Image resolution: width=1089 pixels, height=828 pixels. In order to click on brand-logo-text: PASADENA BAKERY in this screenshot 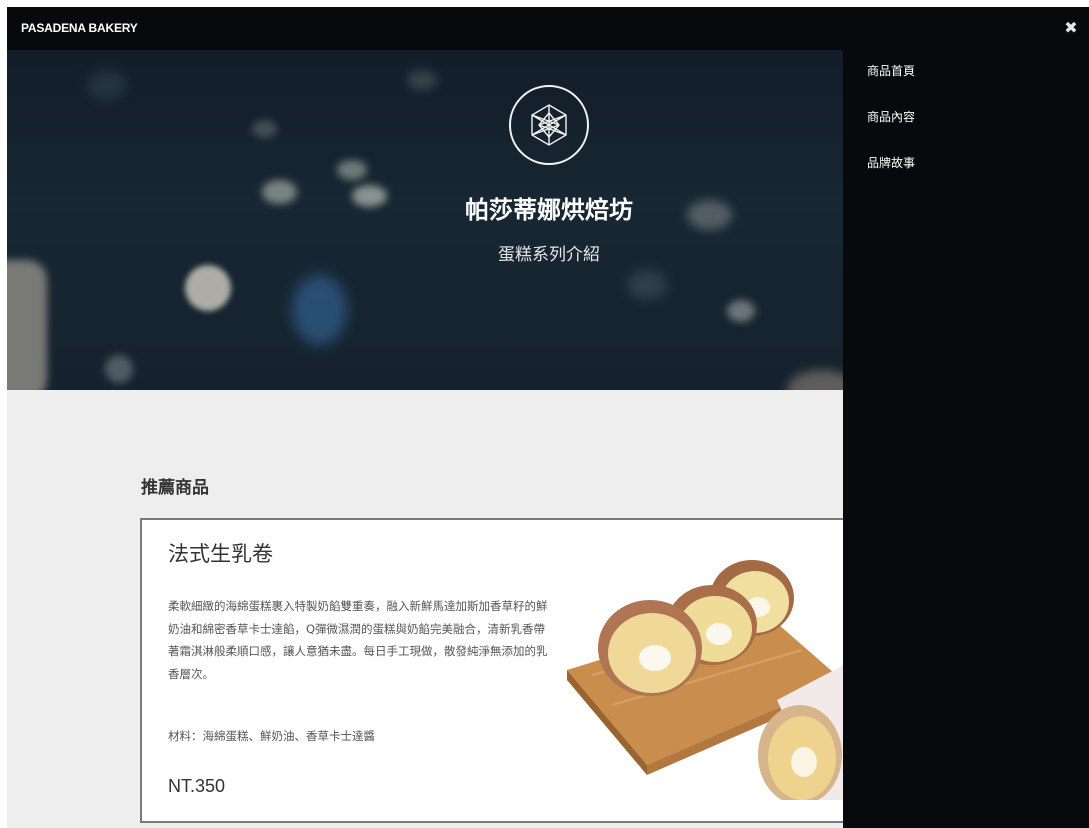, I will do `click(79, 28)`.